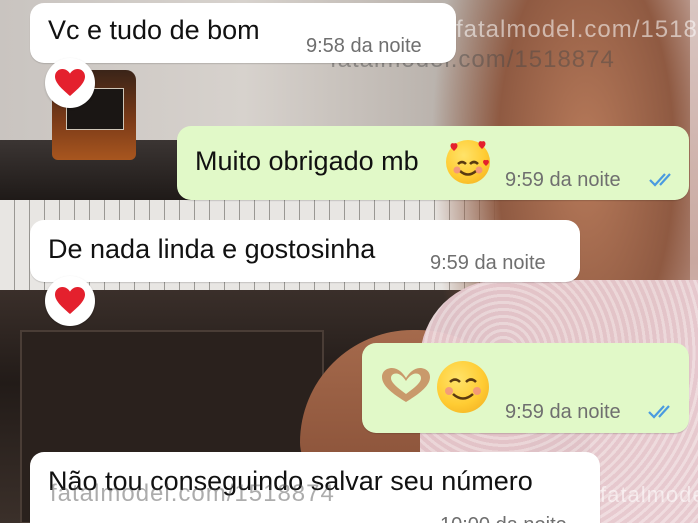  I want to click on smiling-face-icon, so click(463, 387).